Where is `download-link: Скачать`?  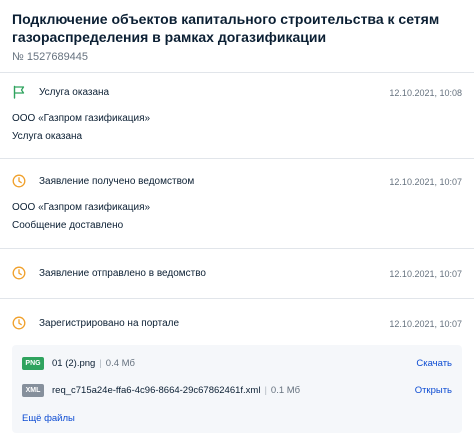
download-link: Скачать is located at coordinates (434, 364).